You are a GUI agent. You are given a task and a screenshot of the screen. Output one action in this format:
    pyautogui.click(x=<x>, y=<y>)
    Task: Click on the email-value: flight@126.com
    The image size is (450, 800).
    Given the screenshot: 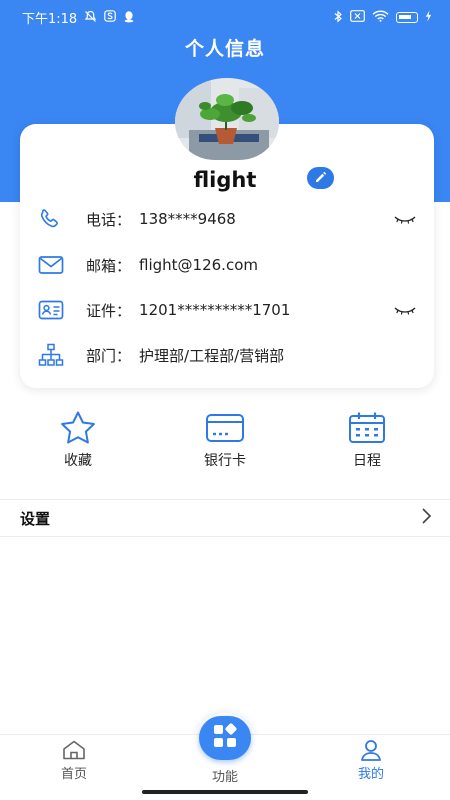 What is the action you would take?
    pyautogui.click(x=198, y=265)
    